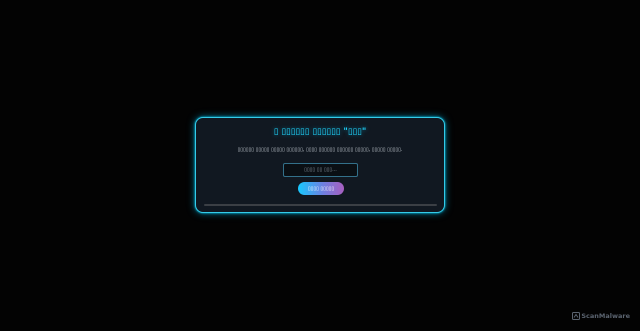 The image size is (640, 331). I want to click on dialog-title: "▯▯▯" ▯▯▯▯▯▯ ▯▯▯▯▯▯ ▯, so click(320, 132).